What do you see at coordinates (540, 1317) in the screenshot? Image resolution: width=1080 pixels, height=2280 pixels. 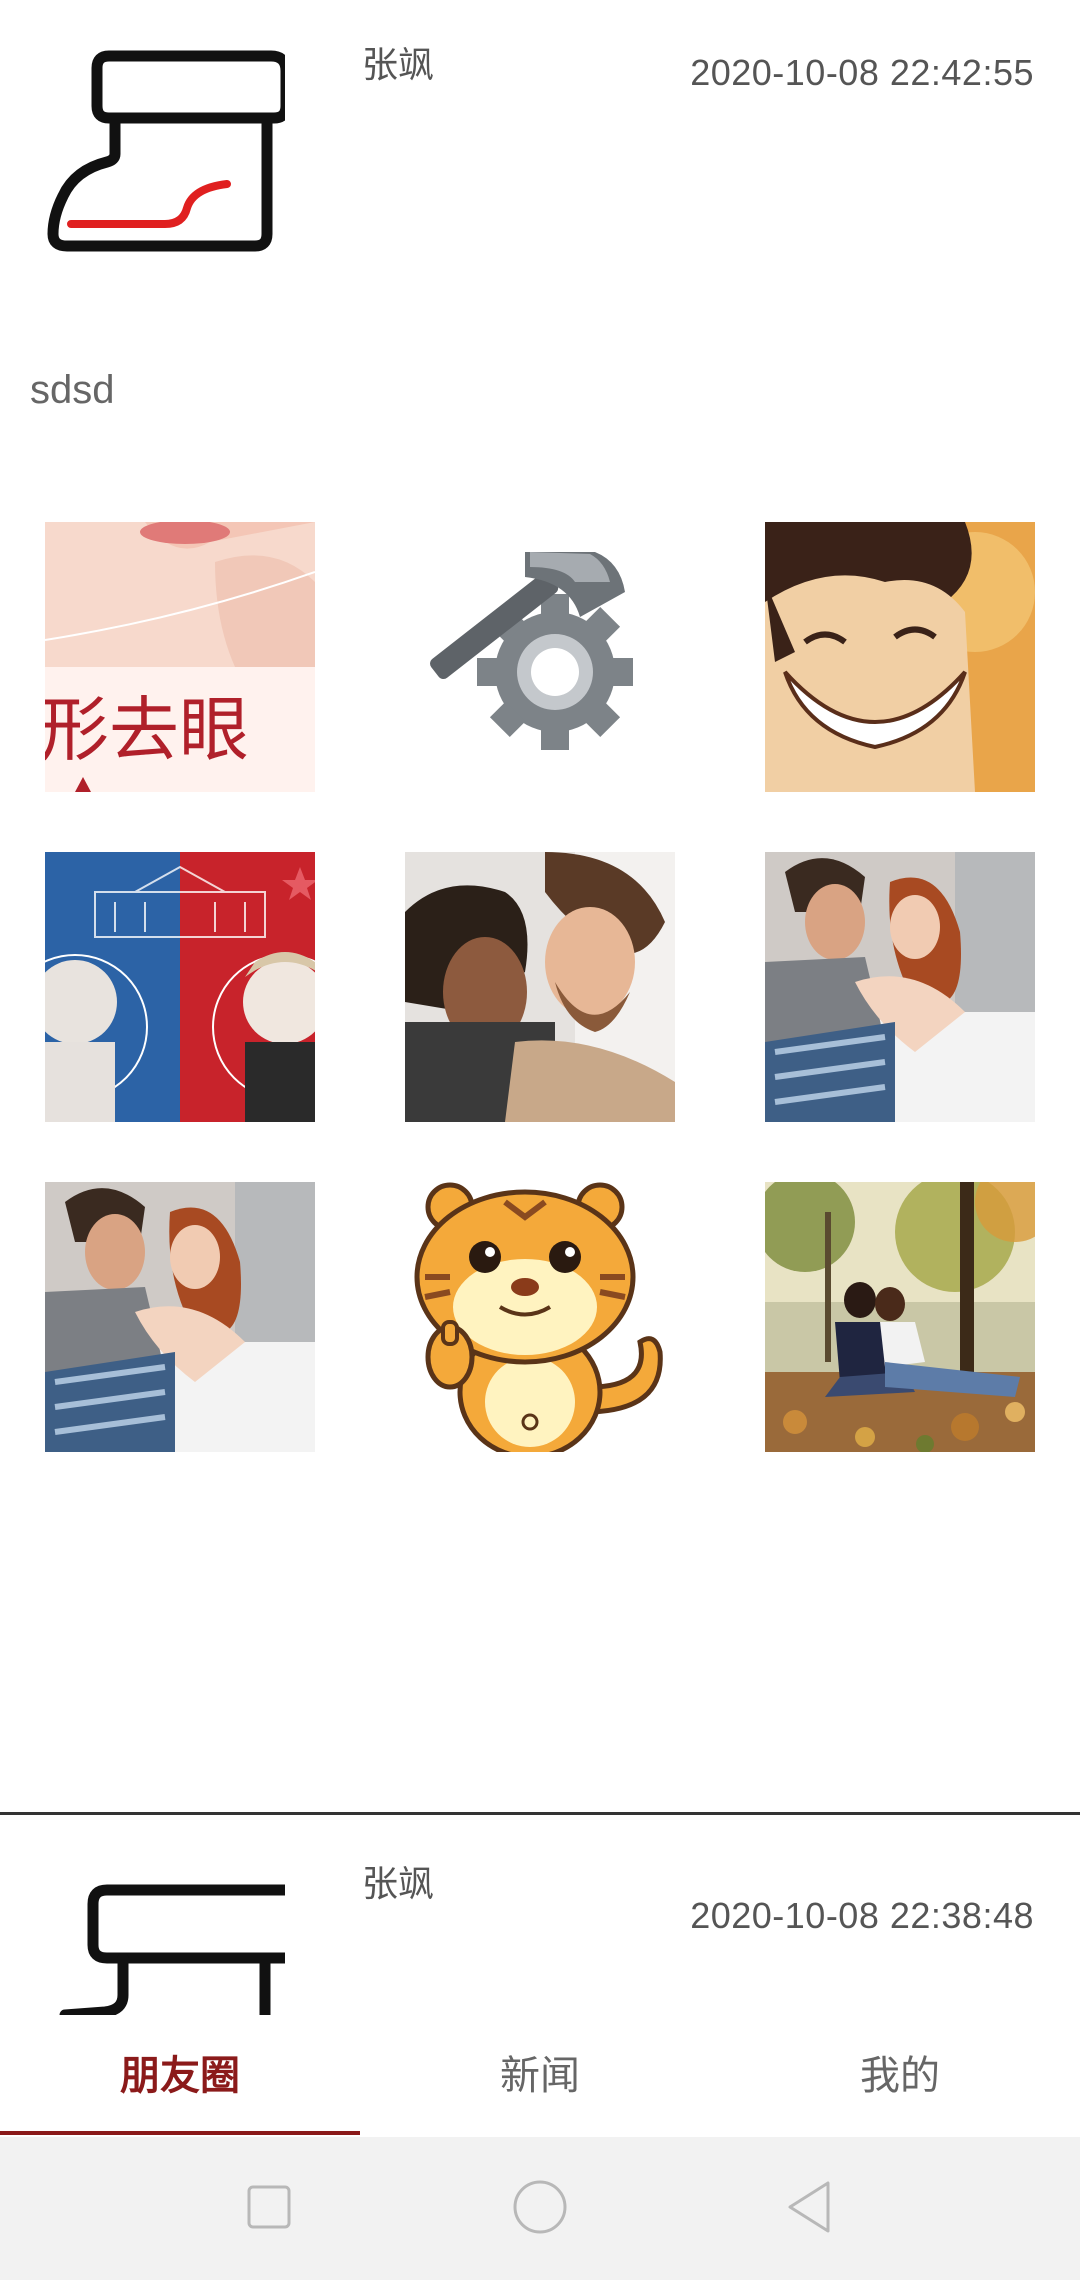 I see `post-image-cartoon-tiger` at bounding box center [540, 1317].